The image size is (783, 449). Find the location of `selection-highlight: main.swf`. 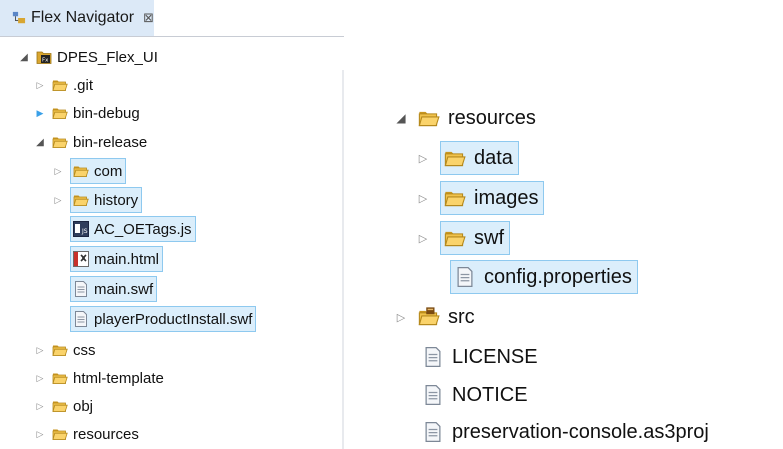

selection-highlight: main.swf is located at coordinates (114, 289).